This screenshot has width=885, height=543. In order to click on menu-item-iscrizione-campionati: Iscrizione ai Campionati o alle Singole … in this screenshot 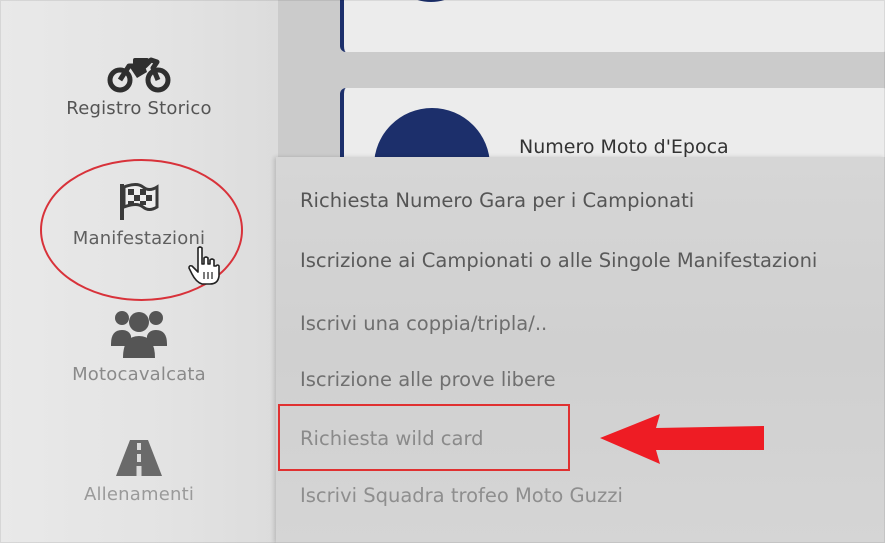, I will do `click(558, 260)`.